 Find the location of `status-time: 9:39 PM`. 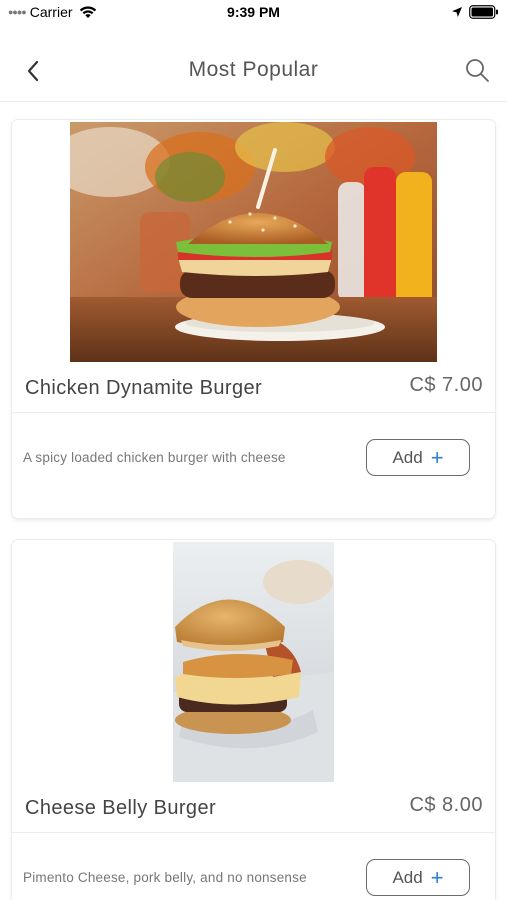

status-time: 9:39 PM is located at coordinates (253, 12).